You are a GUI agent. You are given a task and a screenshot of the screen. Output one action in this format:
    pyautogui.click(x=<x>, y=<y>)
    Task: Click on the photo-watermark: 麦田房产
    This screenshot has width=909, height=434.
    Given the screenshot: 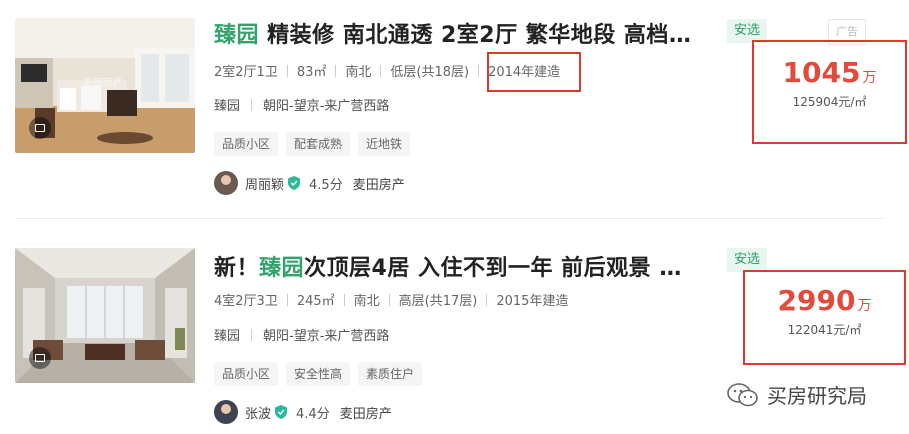 What is the action you would take?
    pyautogui.click(x=103, y=82)
    